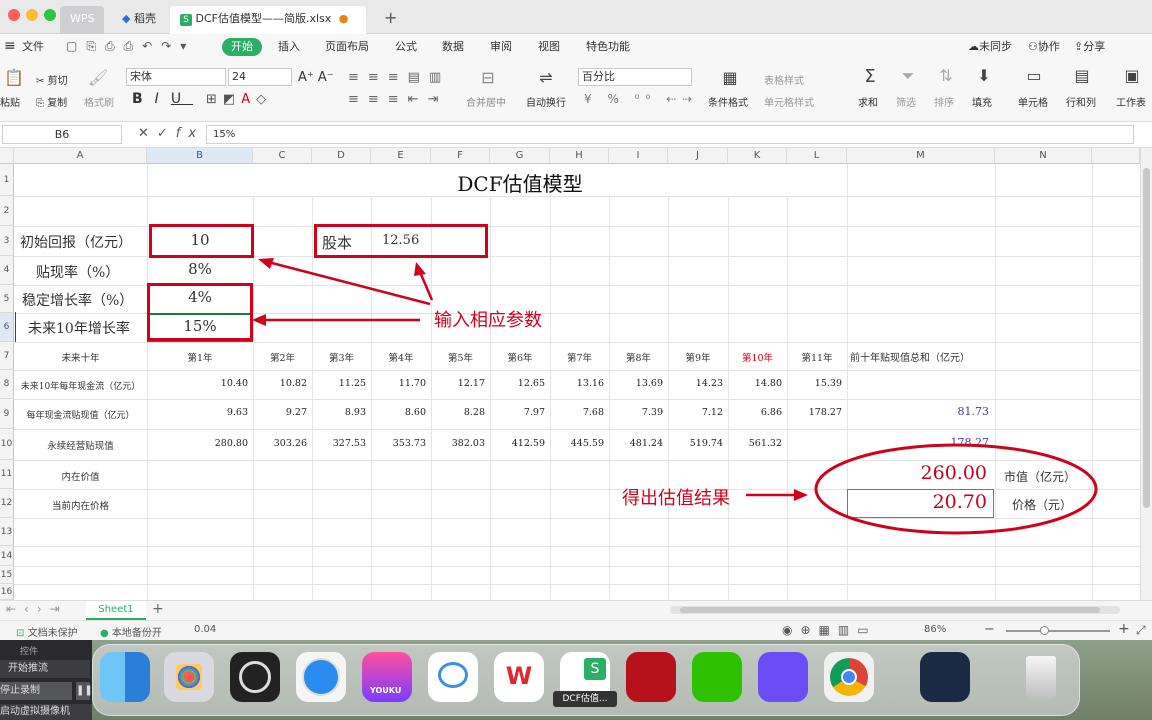  What do you see at coordinates (1044, 47) in the screenshot?
I see `collaborate-button: ⚇协作` at bounding box center [1044, 47].